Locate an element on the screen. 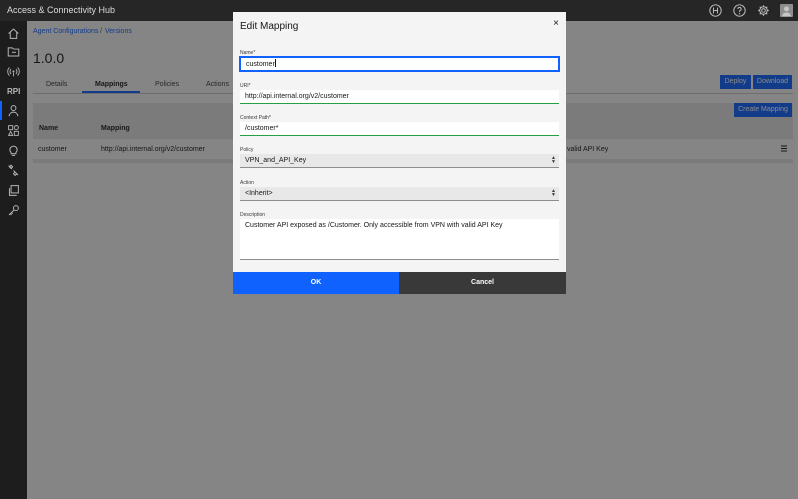 This screenshot has height=499, width=798. app-title: Access & Connectivity Hub is located at coordinates (61, 10).